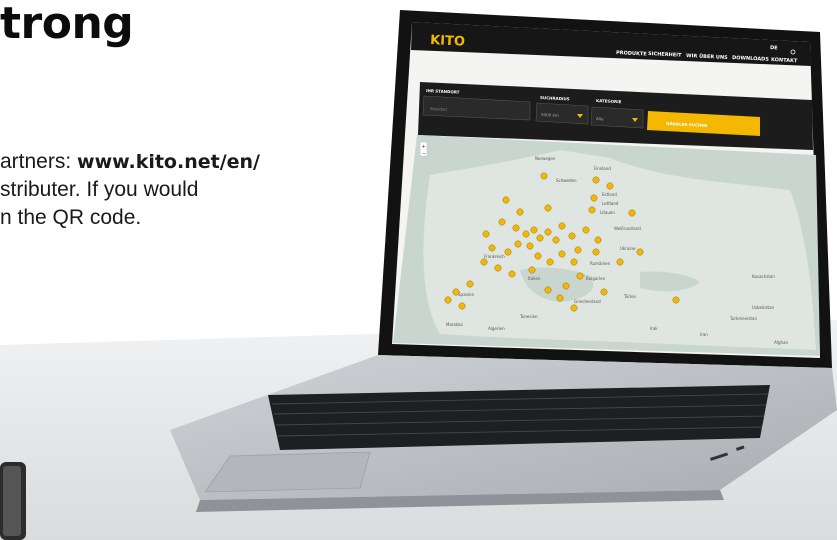 This screenshot has width=837, height=540. I want to click on map-label-frankreich: Frankreich, so click(494, 256).